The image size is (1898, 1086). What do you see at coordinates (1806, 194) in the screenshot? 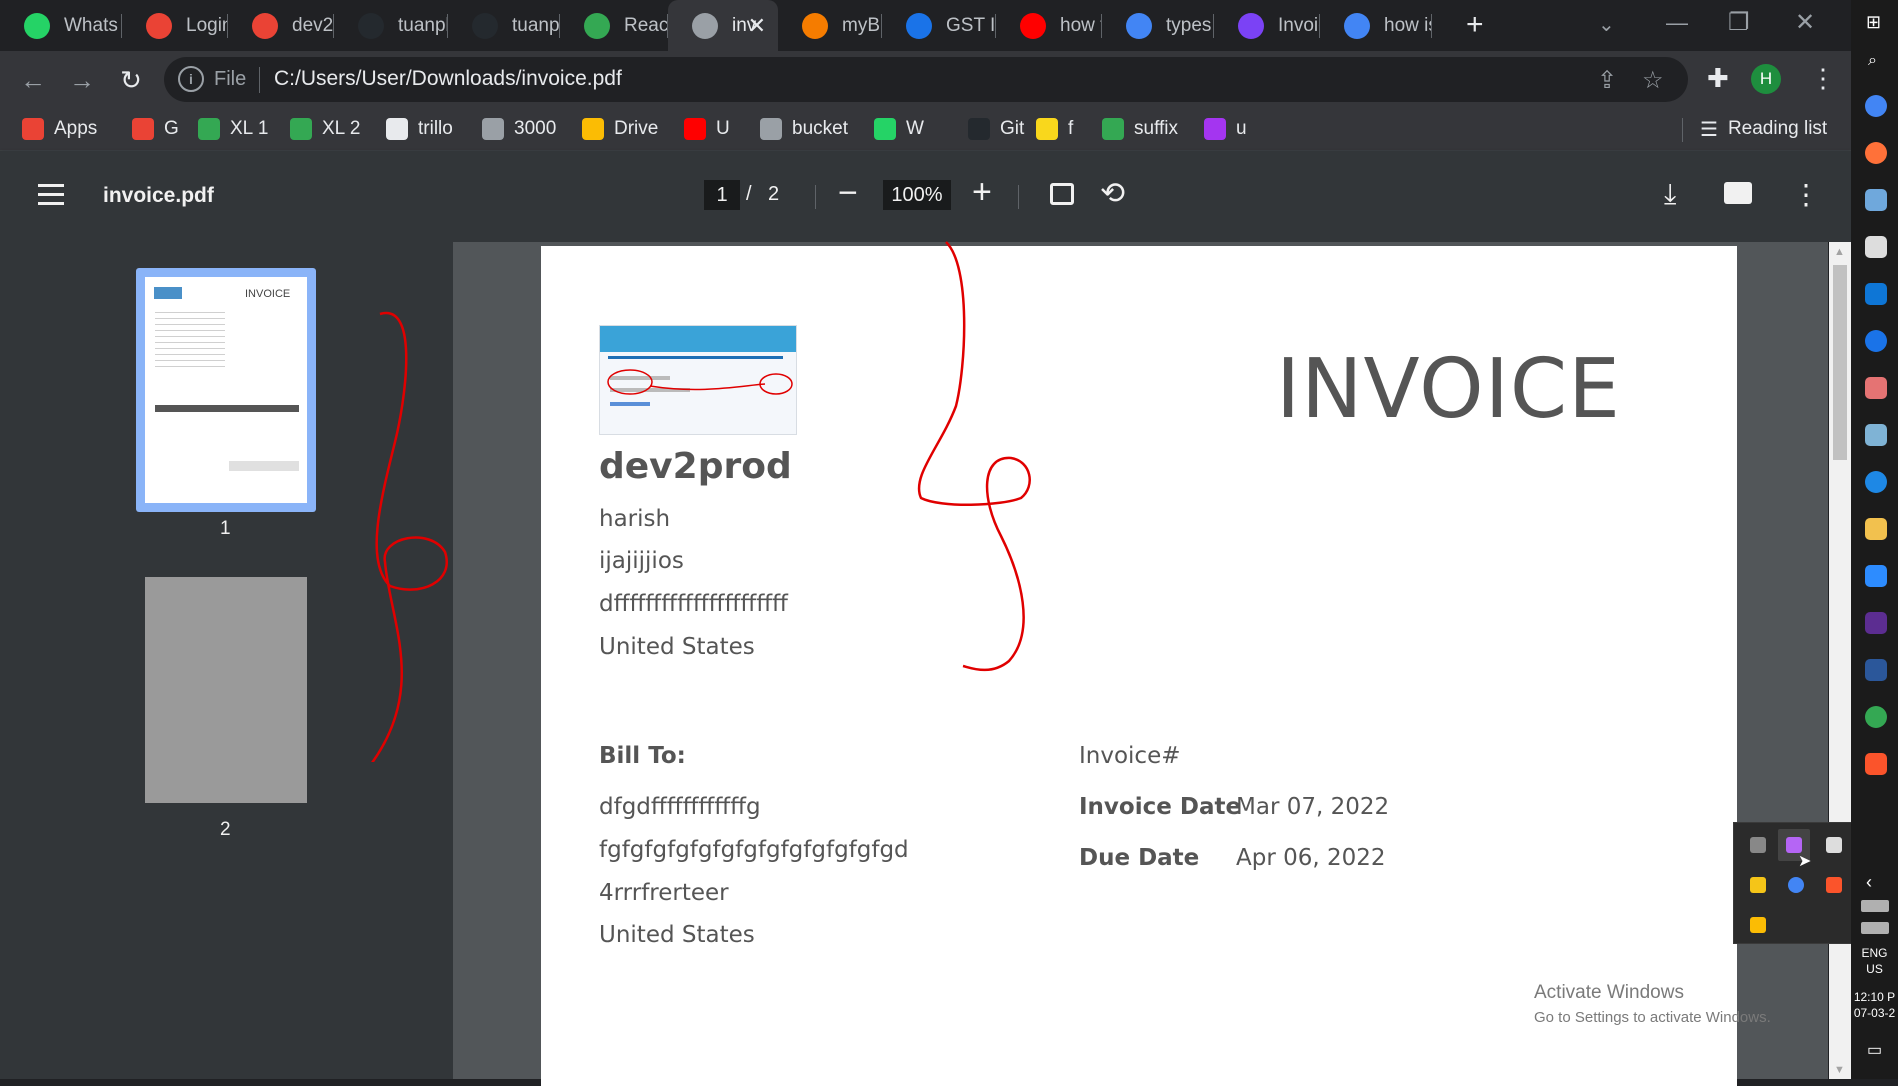
I see `more-actions-icon: ⋮` at bounding box center [1806, 194].